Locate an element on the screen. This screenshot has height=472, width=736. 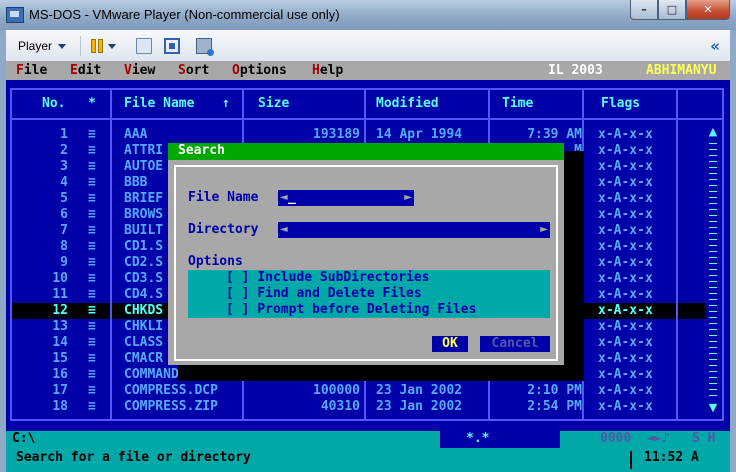
header-file-name: File Name is located at coordinates (159, 104).